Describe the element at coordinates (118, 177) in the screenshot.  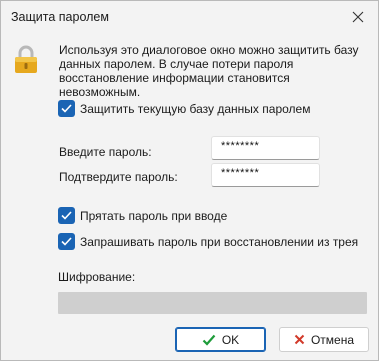
I see `confirm-password-label: Подтвердите пароль:` at that location.